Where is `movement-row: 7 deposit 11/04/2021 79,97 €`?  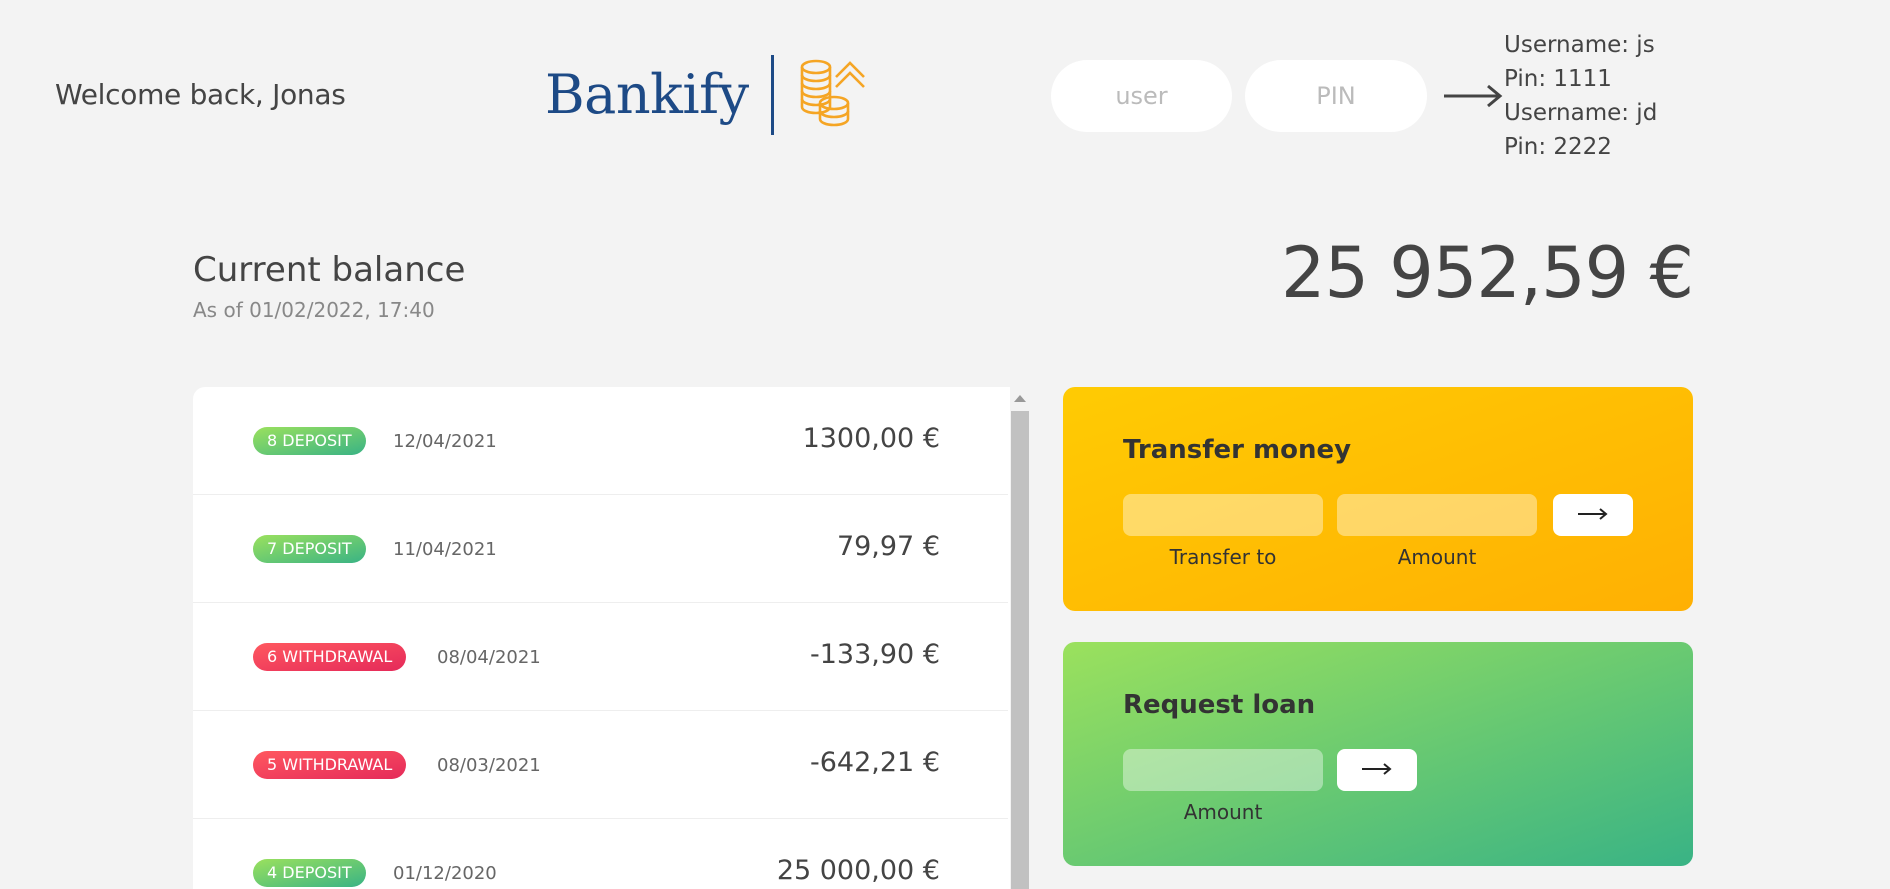 movement-row: 7 deposit 11/04/2021 79,97 € is located at coordinates (600, 549).